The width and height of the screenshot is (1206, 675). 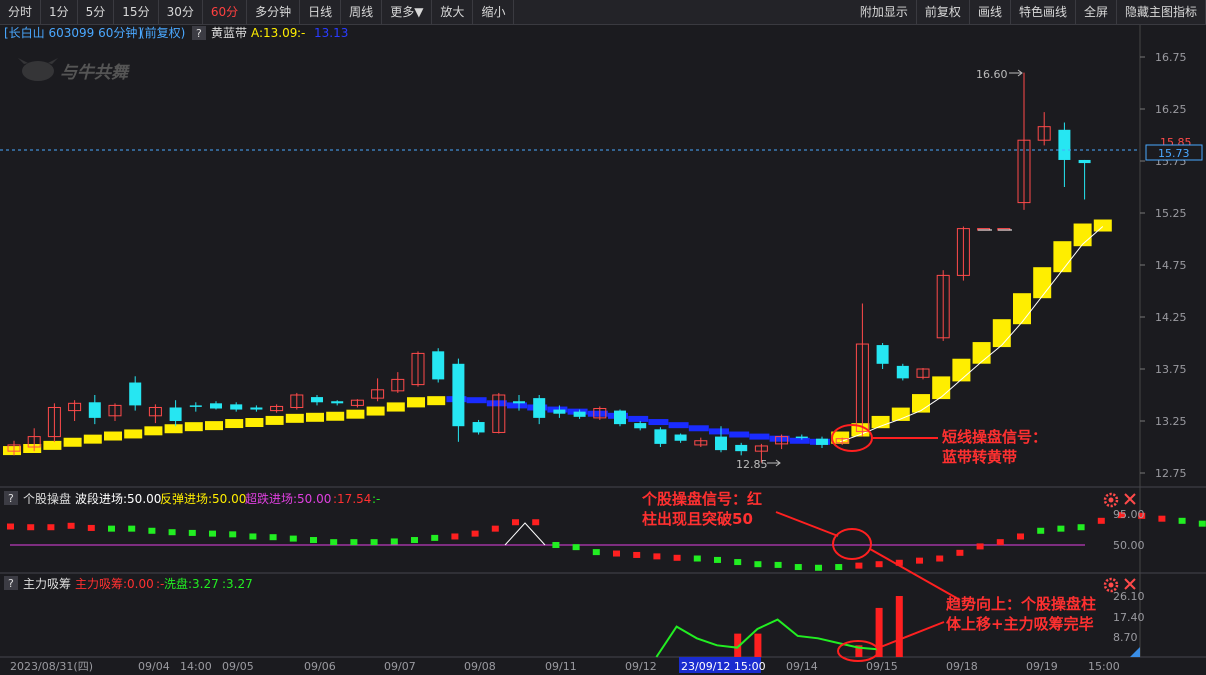 What do you see at coordinates (480, 666) in the screenshot?
I see `time-label: 09/08` at bounding box center [480, 666].